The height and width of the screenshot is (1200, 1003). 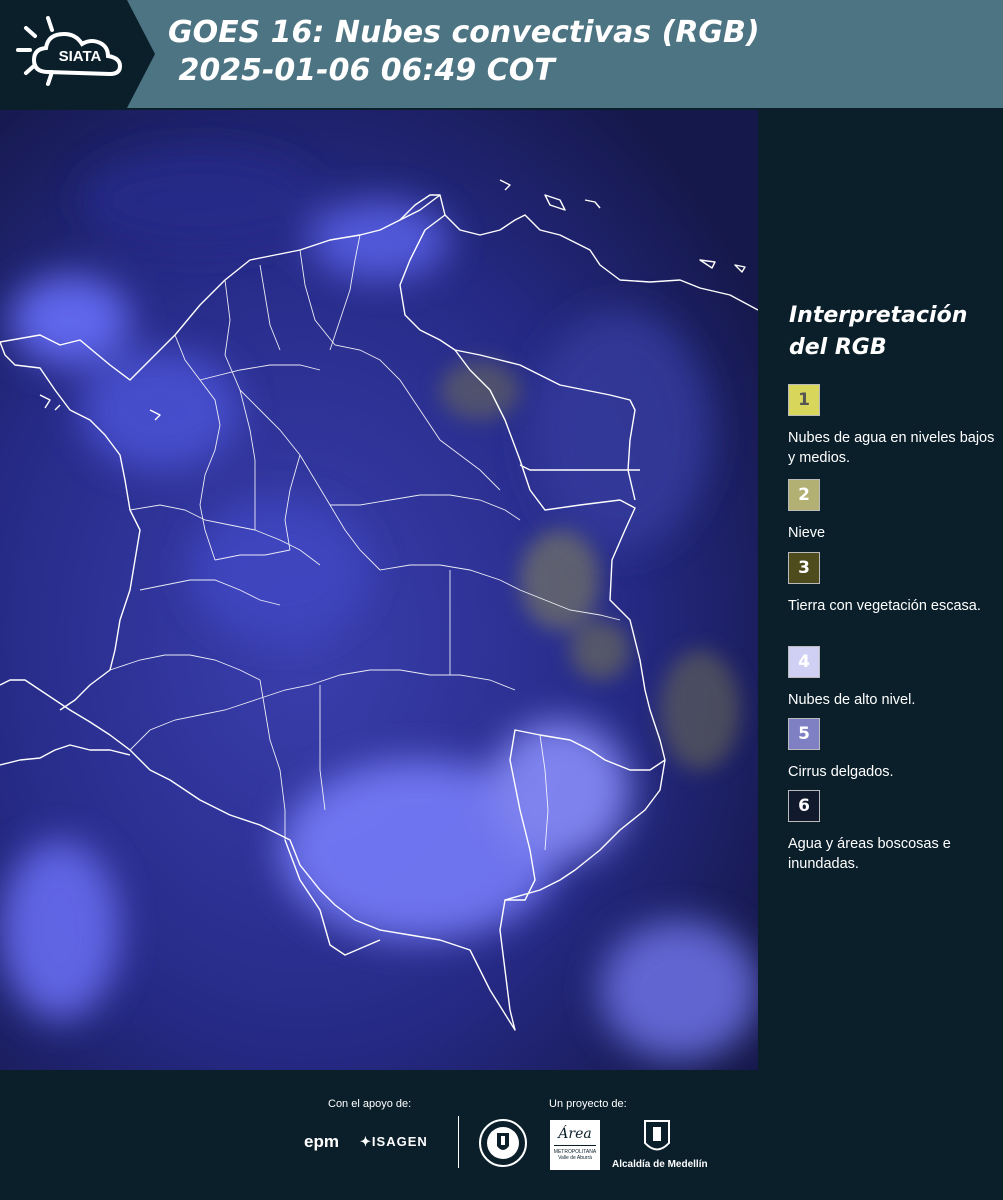 I want to click on legend-swatch: 1, so click(x=804, y=400).